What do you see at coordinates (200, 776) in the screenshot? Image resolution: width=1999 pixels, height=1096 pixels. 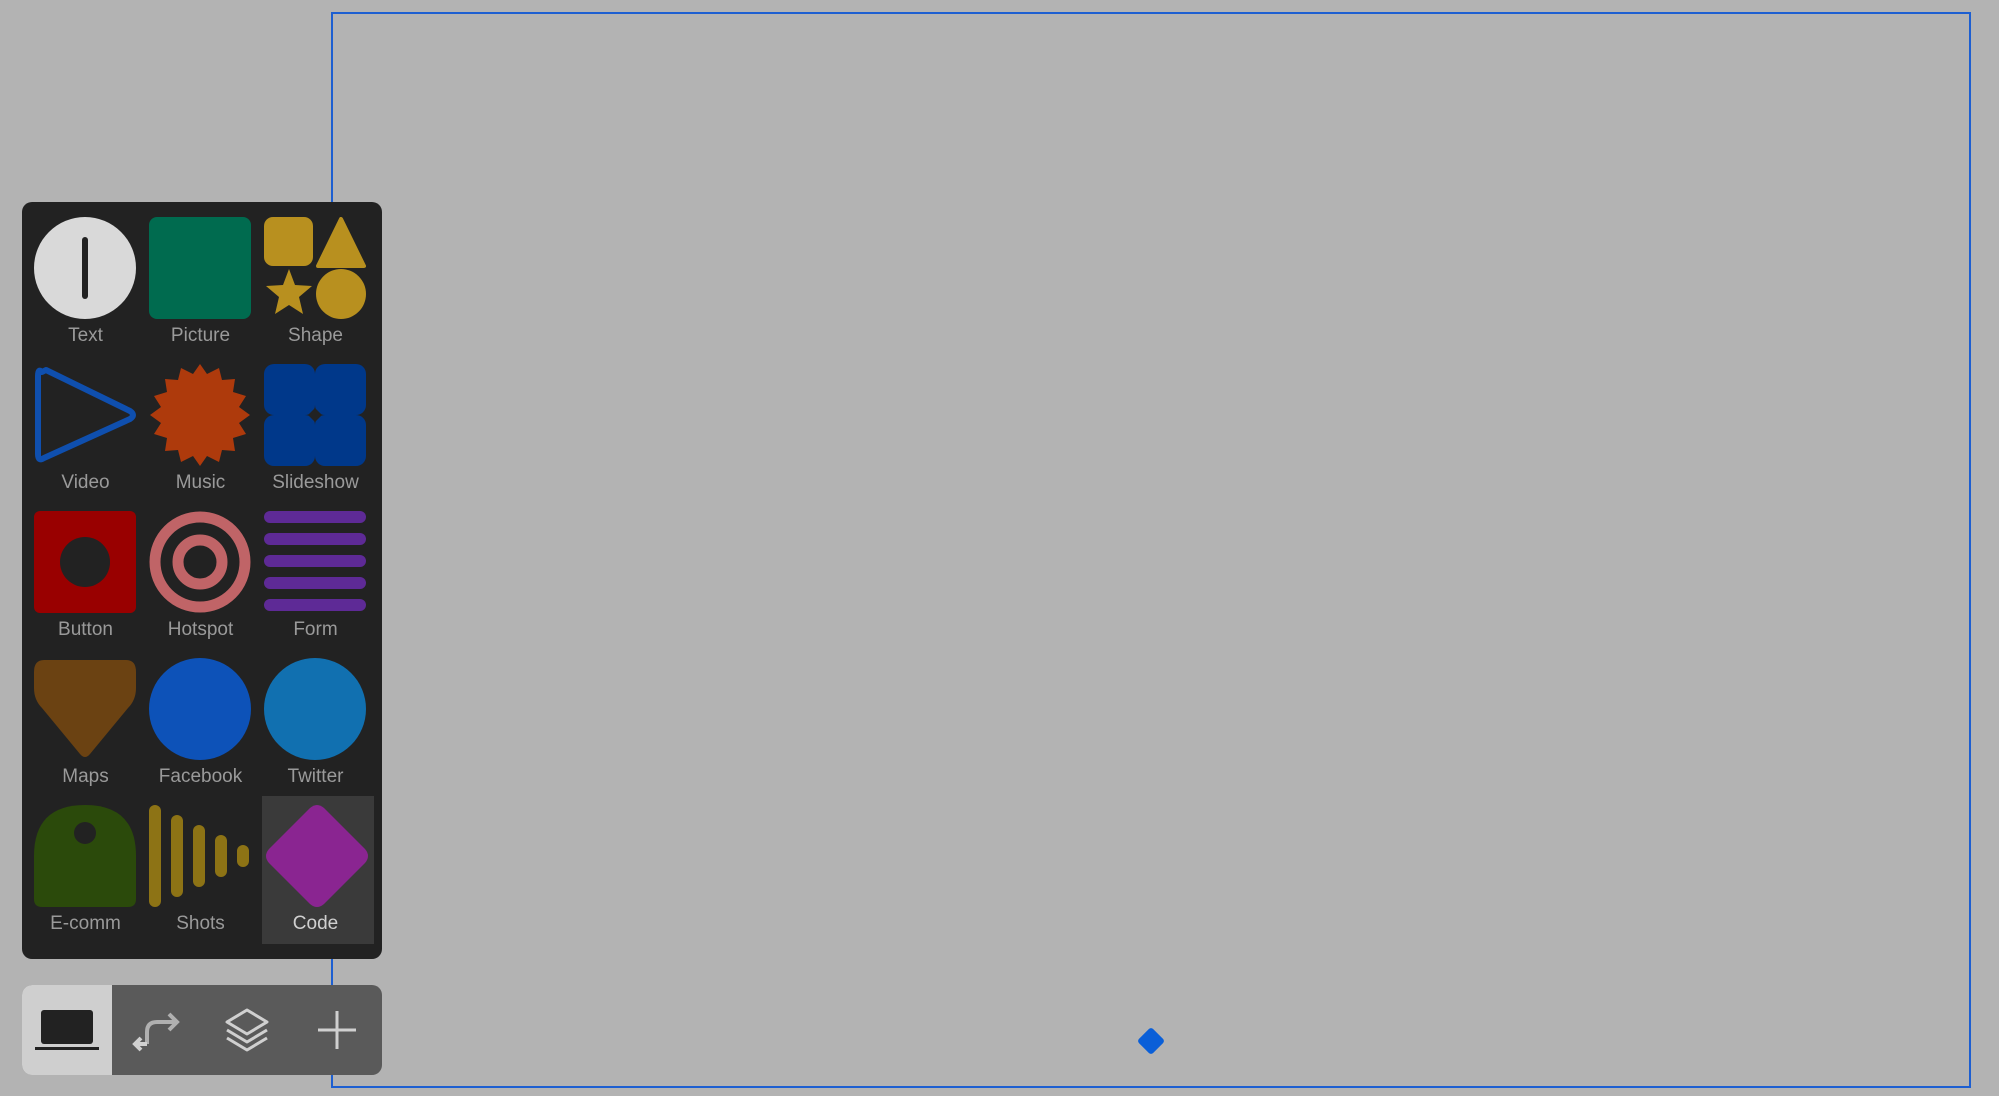 I see `palette-item-label: Facebook` at bounding box center [200, 776].